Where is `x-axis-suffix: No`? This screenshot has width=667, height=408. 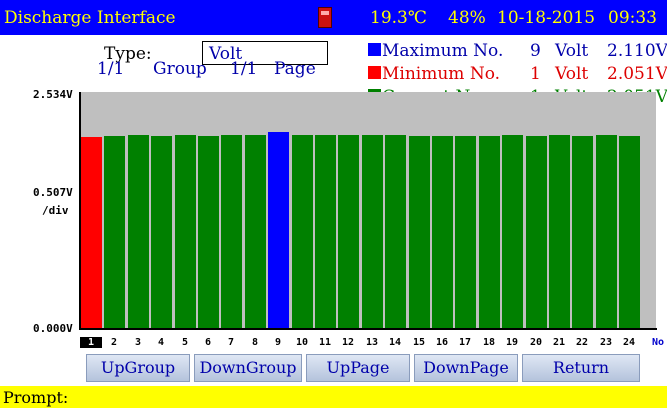 x-axis-suffix: No is located at coordinates (658, 342).